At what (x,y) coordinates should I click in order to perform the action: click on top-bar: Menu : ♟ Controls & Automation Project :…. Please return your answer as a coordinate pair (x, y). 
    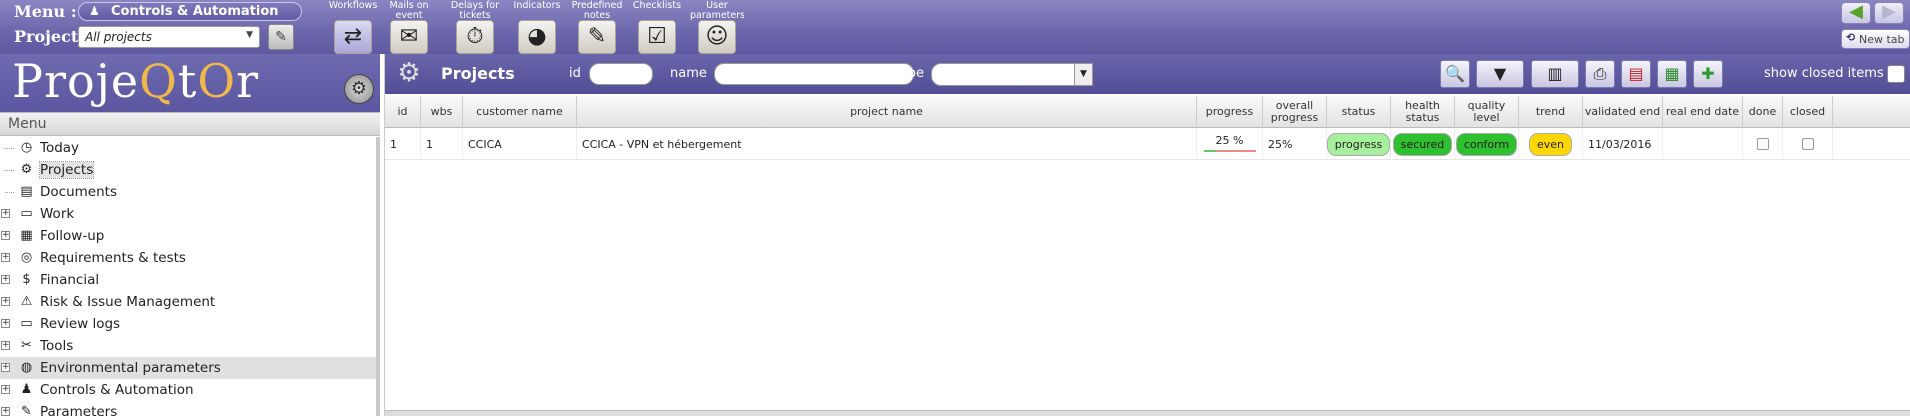
    Looking at the image, I should click on (955, 27).